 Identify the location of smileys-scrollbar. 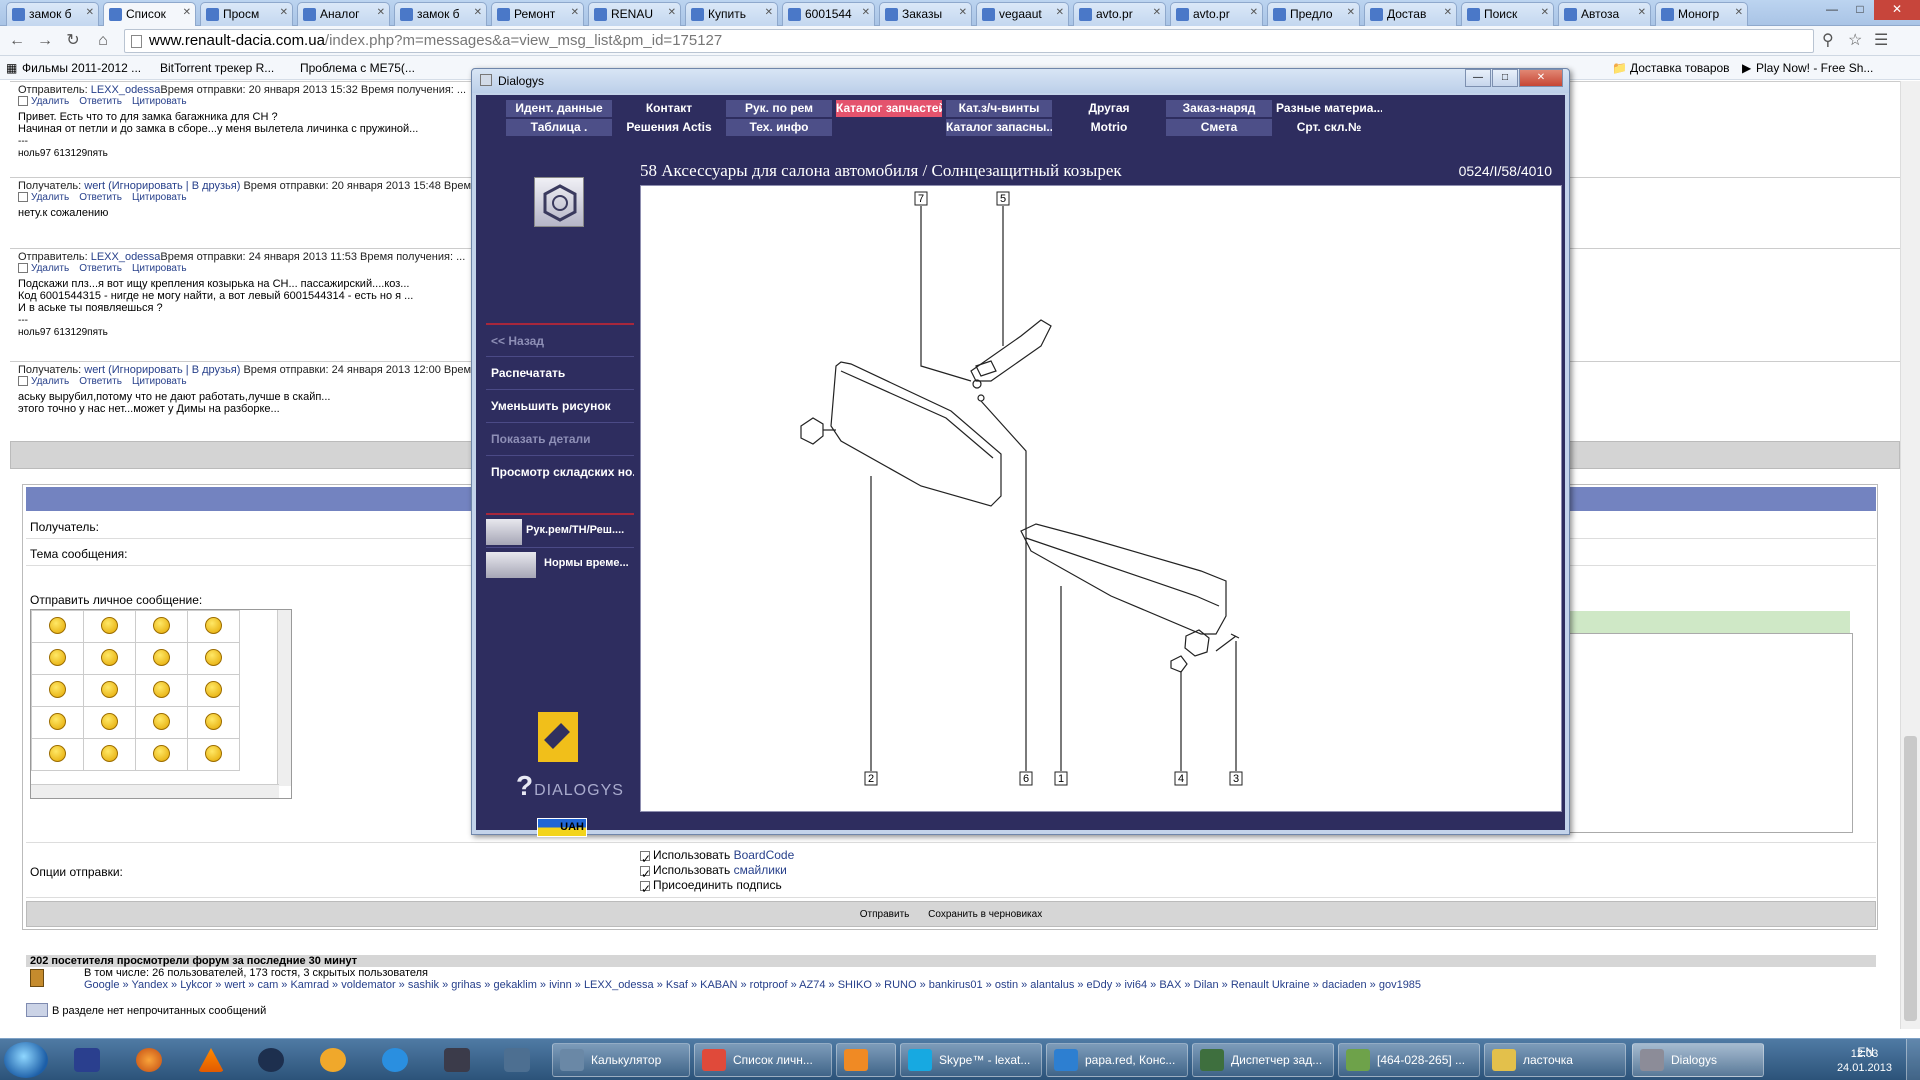
(284, 698).